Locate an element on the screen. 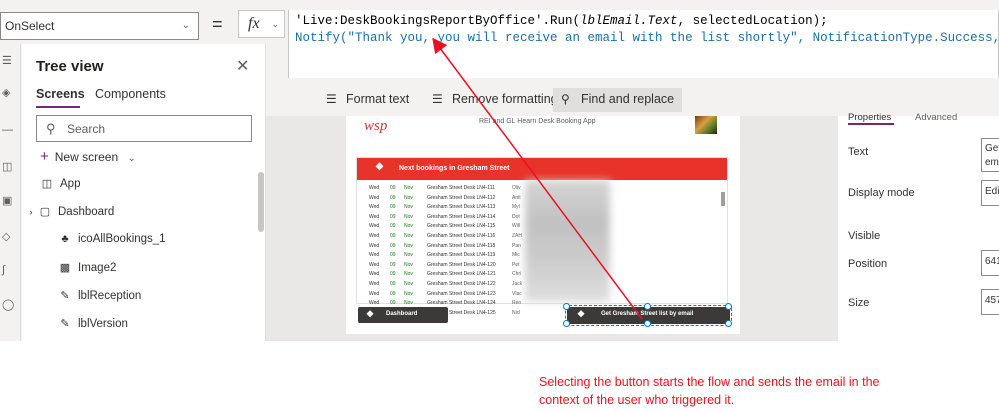 The height and width of the screenshot is (411, 999). property-dropdown-value: OnSelect is located at coordinates (30, 26).